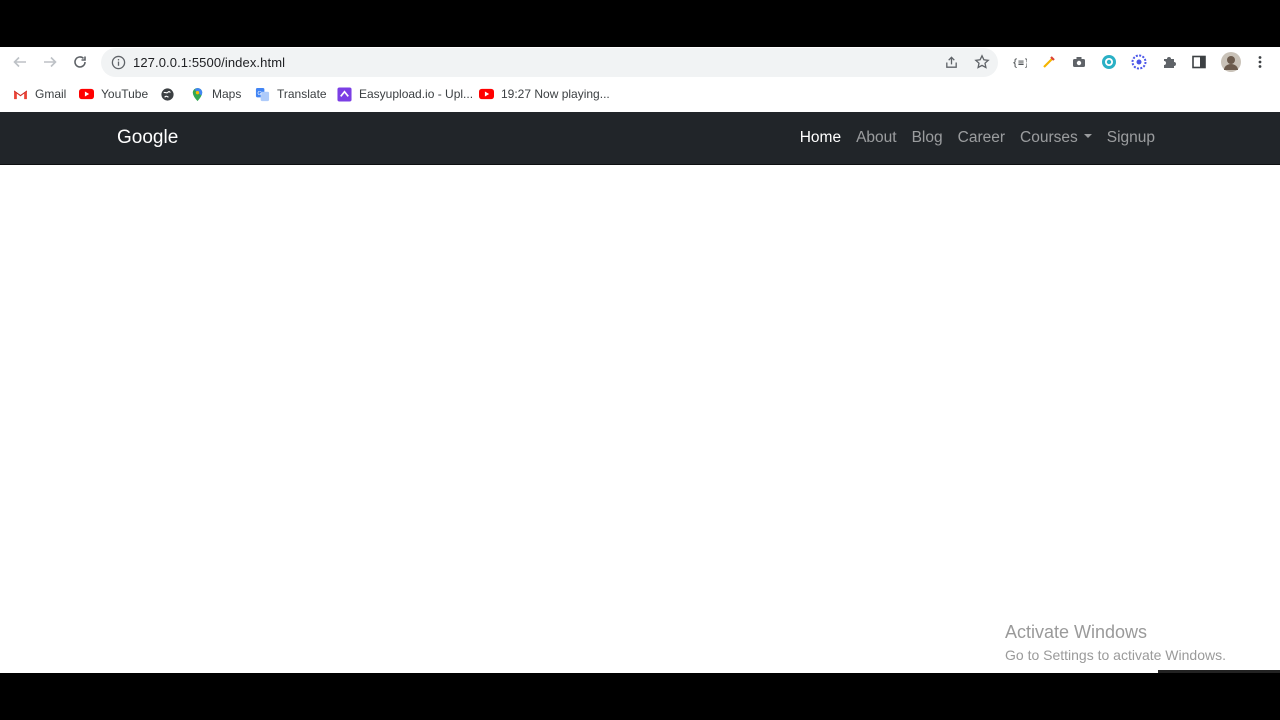 The height and width of the screenshot is (720, 1280). I want to click on bookmark-star-icon, so click(982, 62).